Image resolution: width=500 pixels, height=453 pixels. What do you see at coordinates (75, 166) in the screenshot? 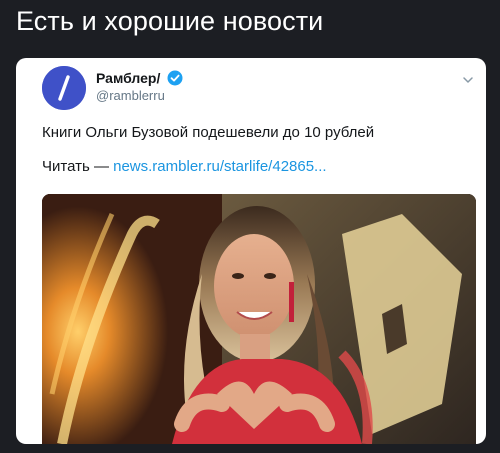
I see `read-more-label: Читать —` at bounding box center [75, 166].